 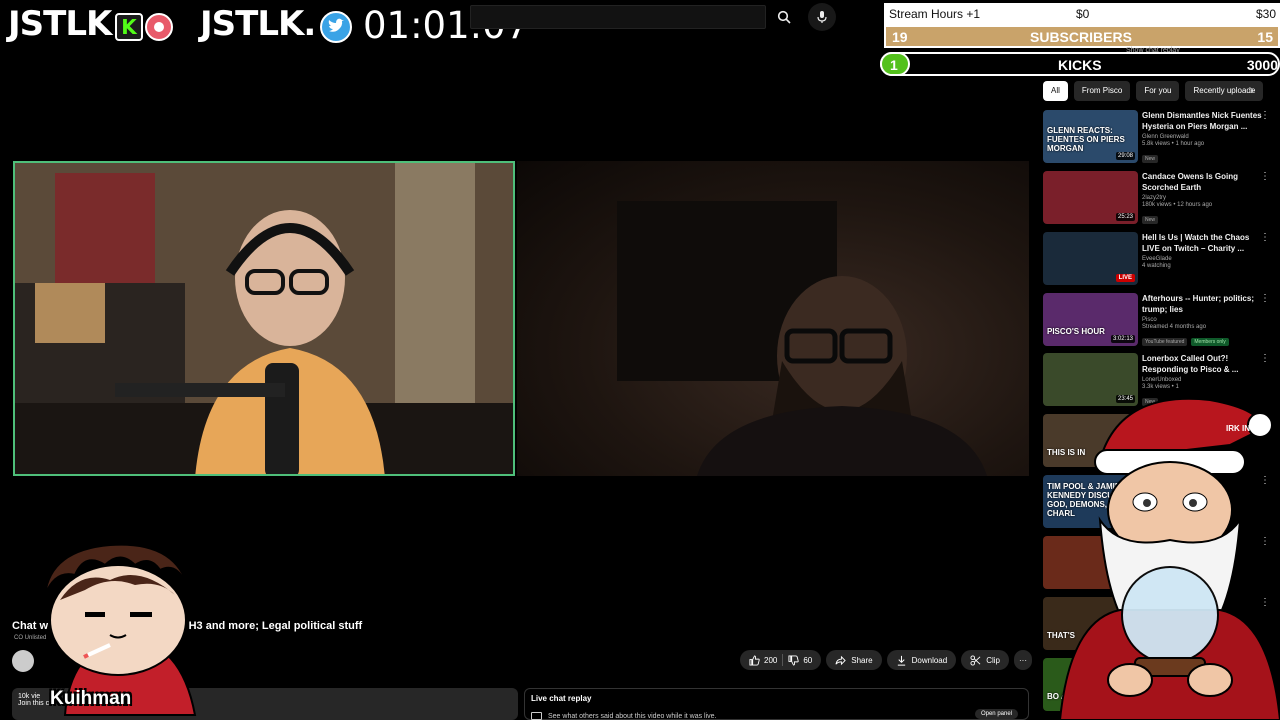 I want to click on subscribers-goal: 19 SUBSCRIBERS 15, so click(x=1082, y=36).